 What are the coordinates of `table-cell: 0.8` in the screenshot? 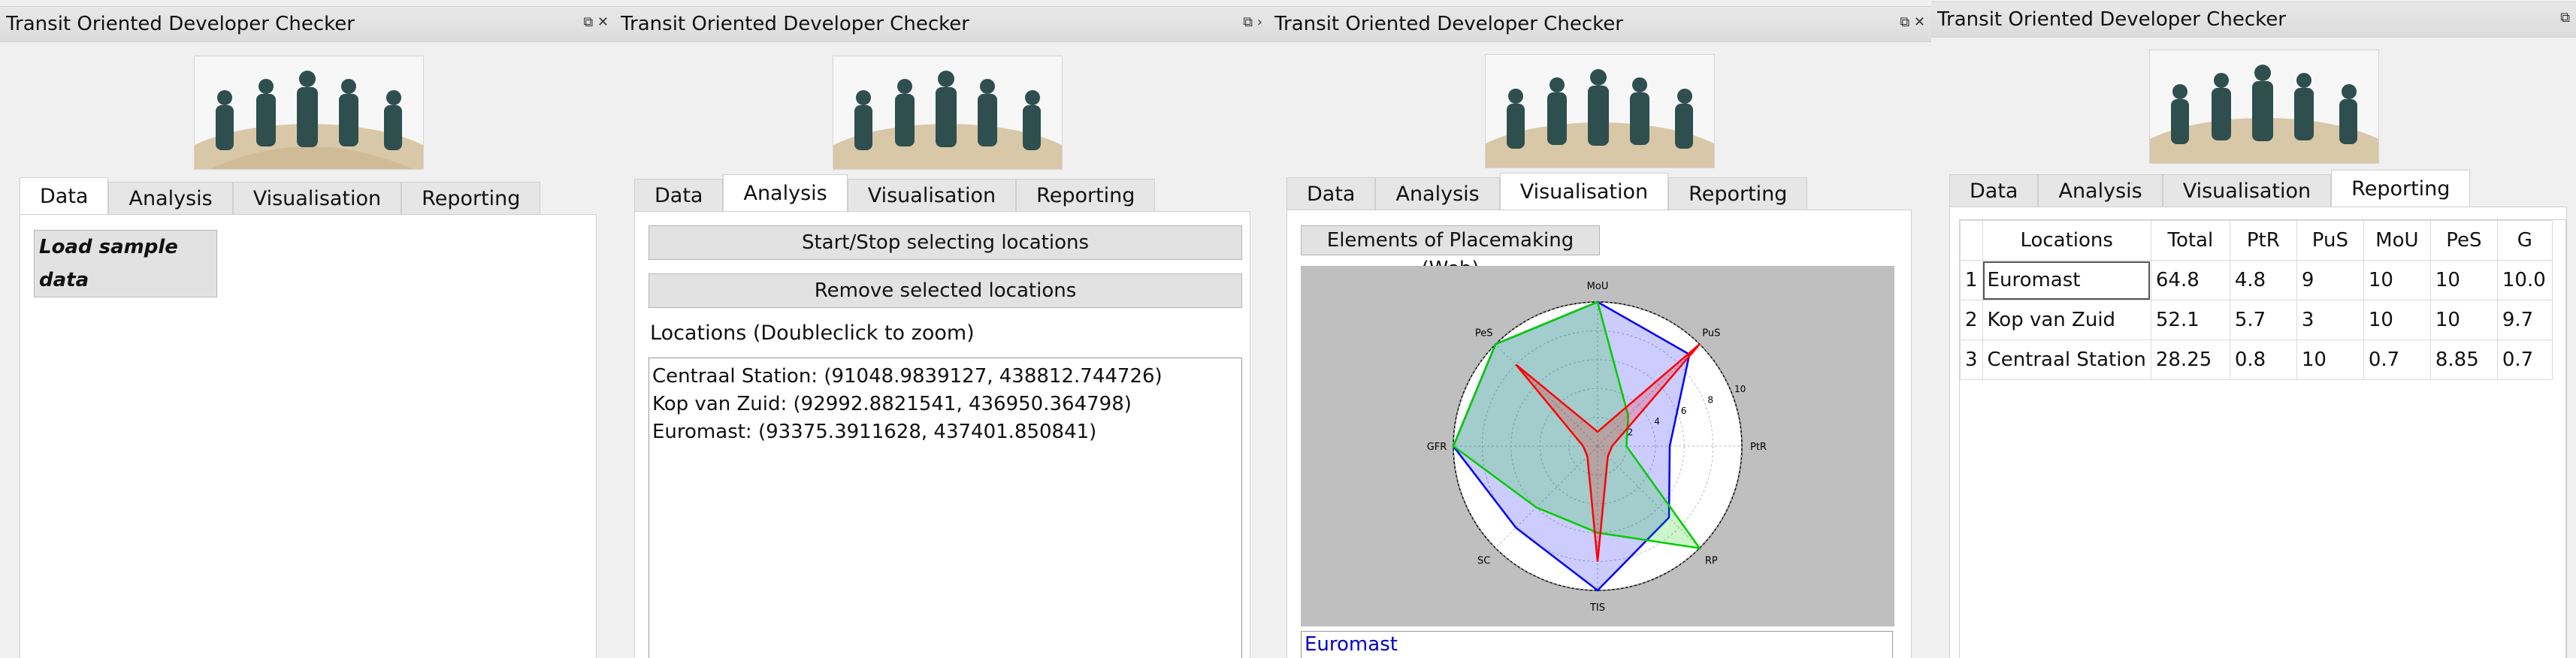 It's located at (2263, 360).